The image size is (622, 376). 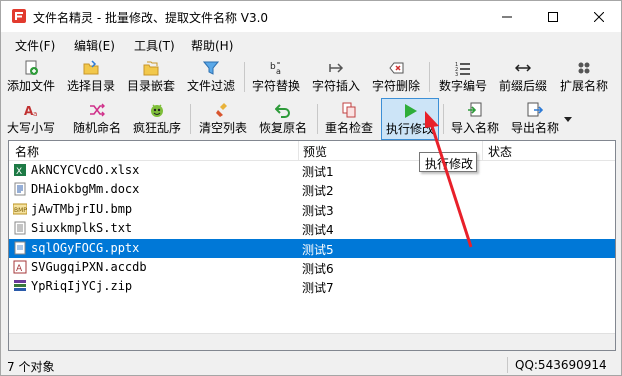 I want to click on file-filter-label: 文件过滤, so click(x=210, y=86).